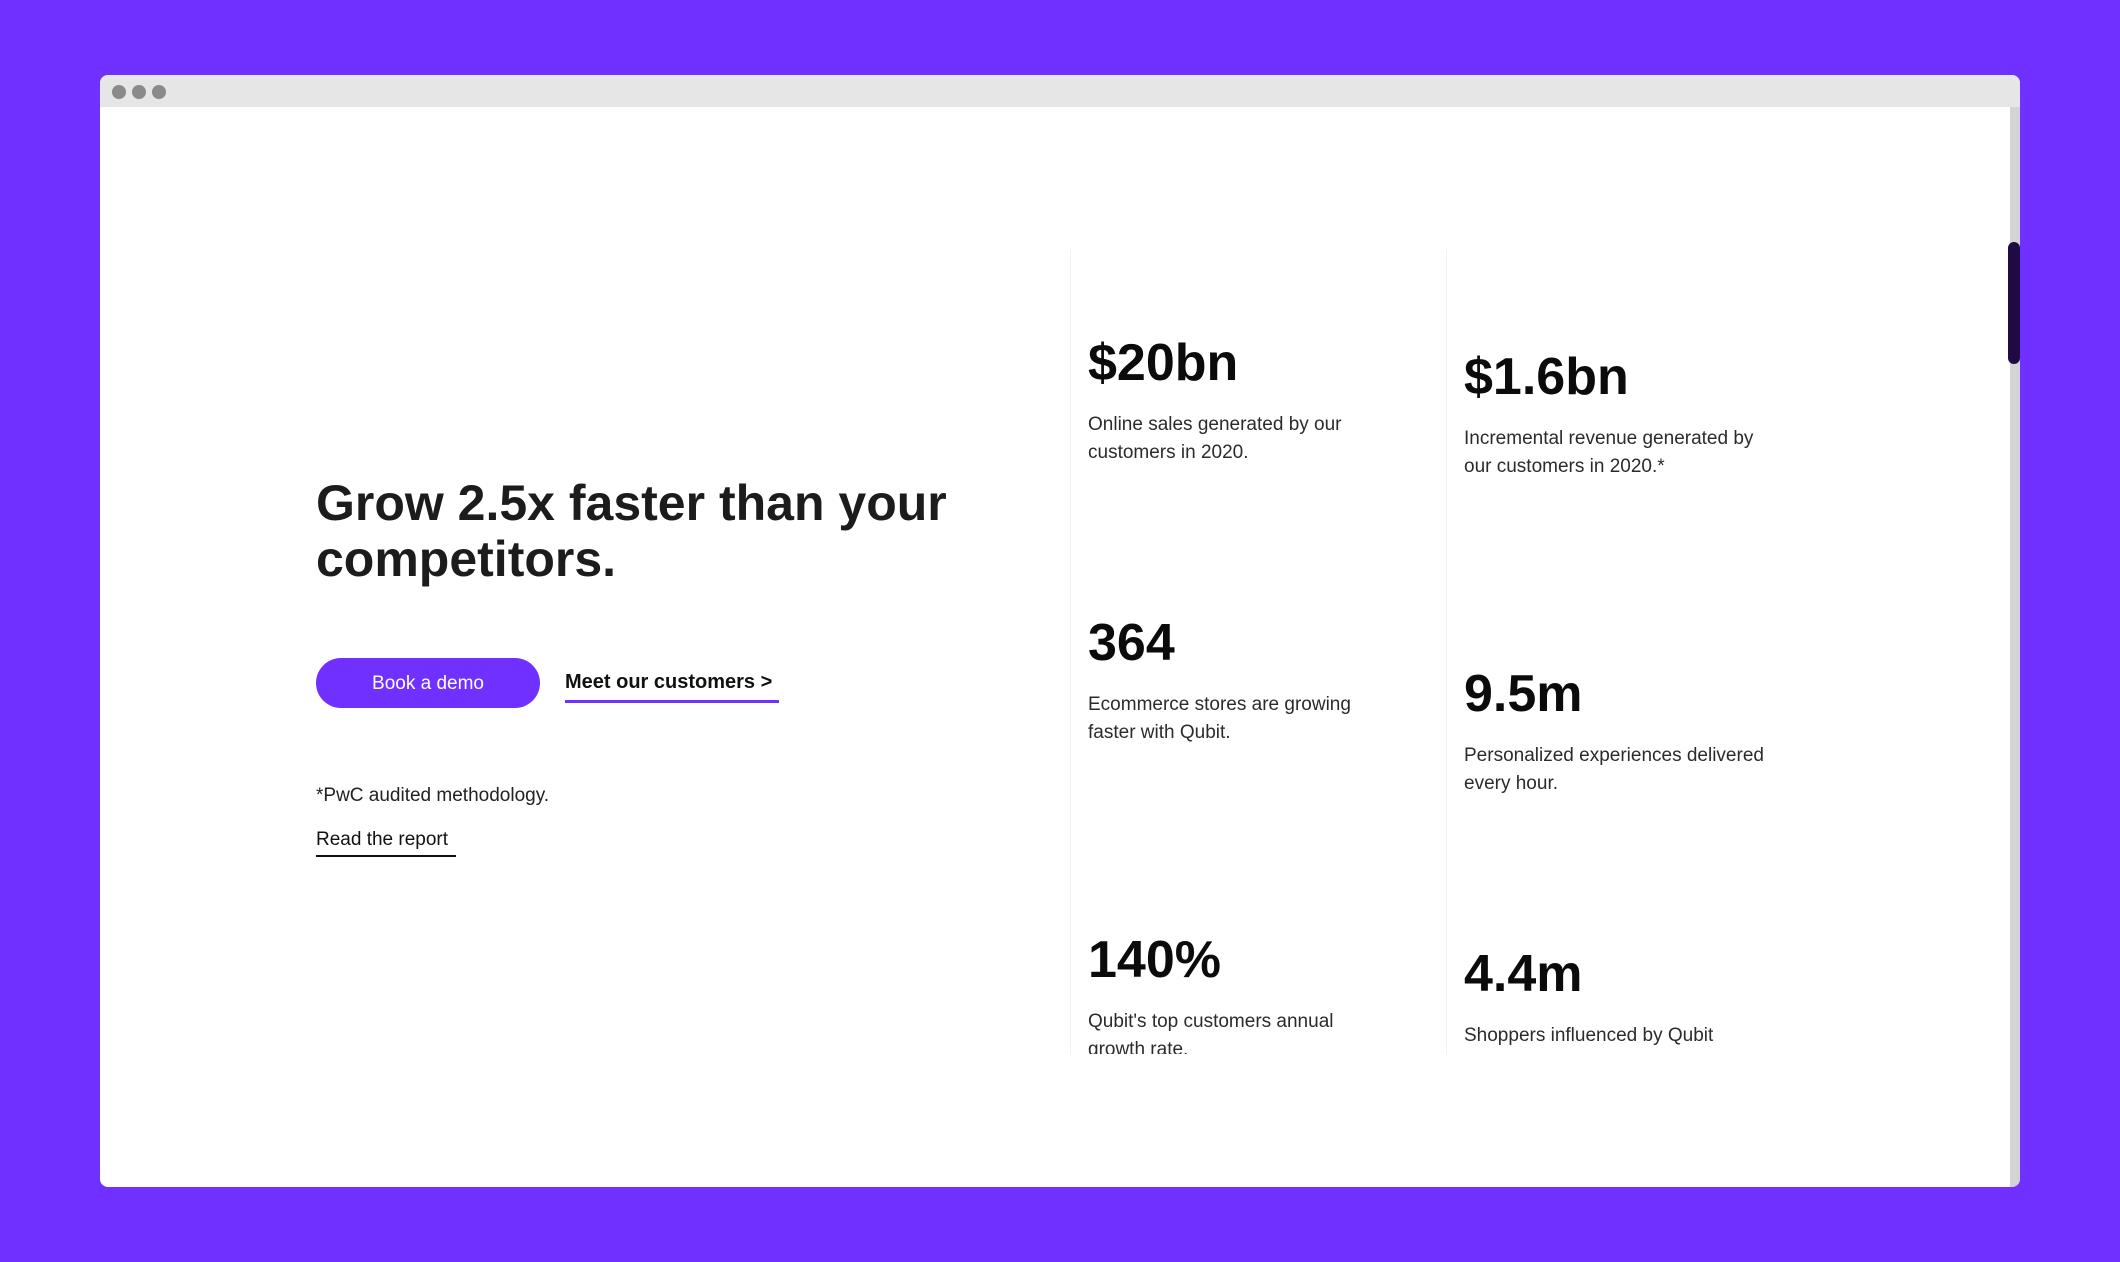 The image size is (2120, 1262). What do you see at coordinates (631, 531) in the screenshot?
I see `hero-headline: Grow 2.5x faster than your competitors.` at bounding box center [631, 531].